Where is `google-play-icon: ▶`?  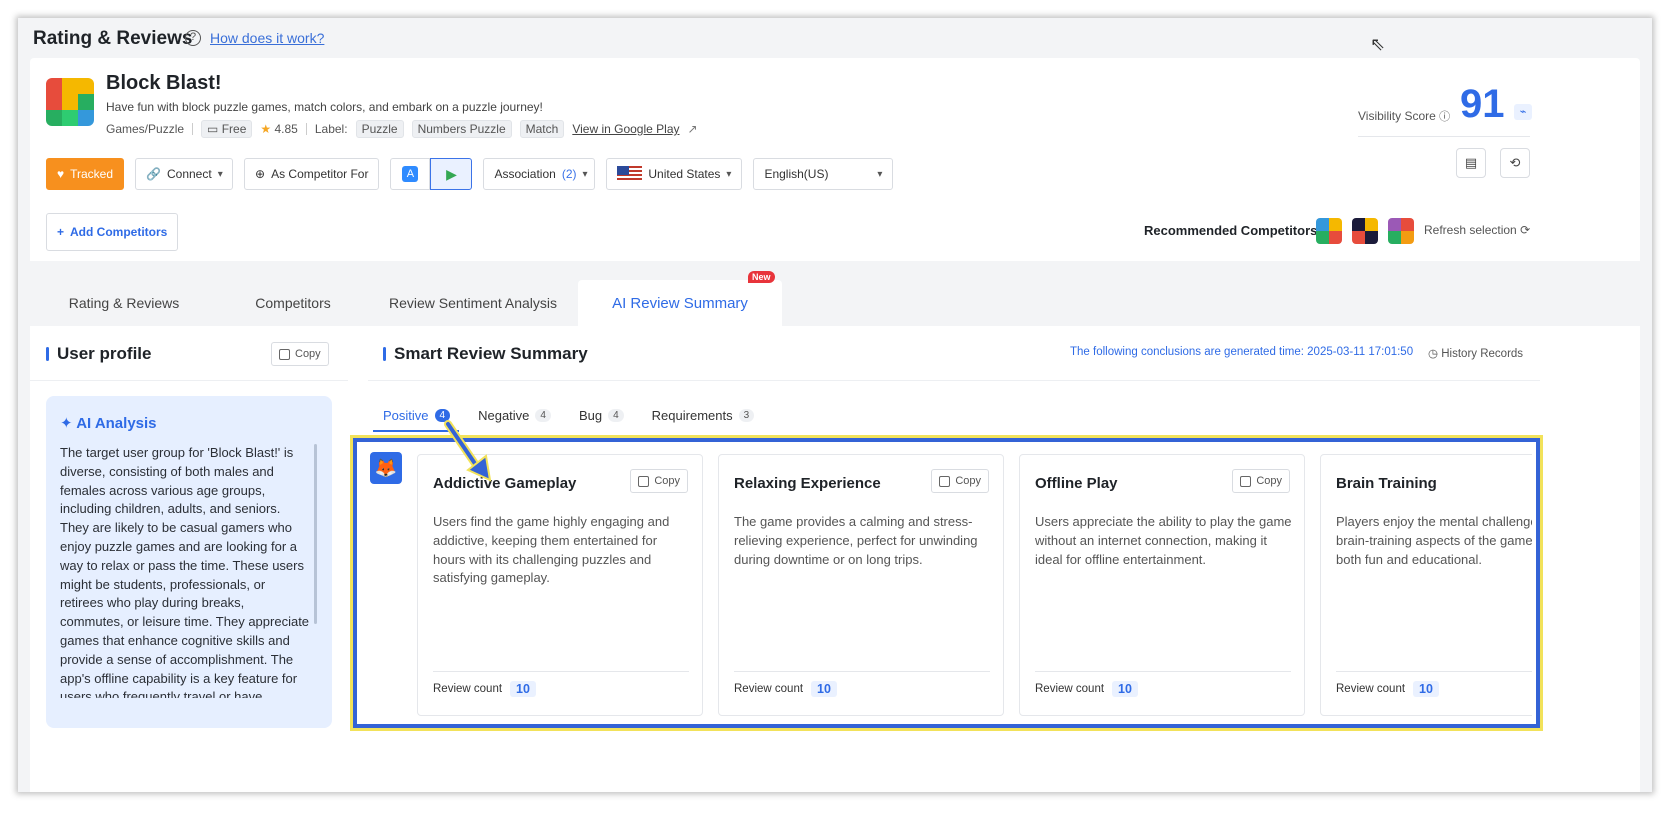 google-play-icon: ▶ is located at coordinates (451, 174).